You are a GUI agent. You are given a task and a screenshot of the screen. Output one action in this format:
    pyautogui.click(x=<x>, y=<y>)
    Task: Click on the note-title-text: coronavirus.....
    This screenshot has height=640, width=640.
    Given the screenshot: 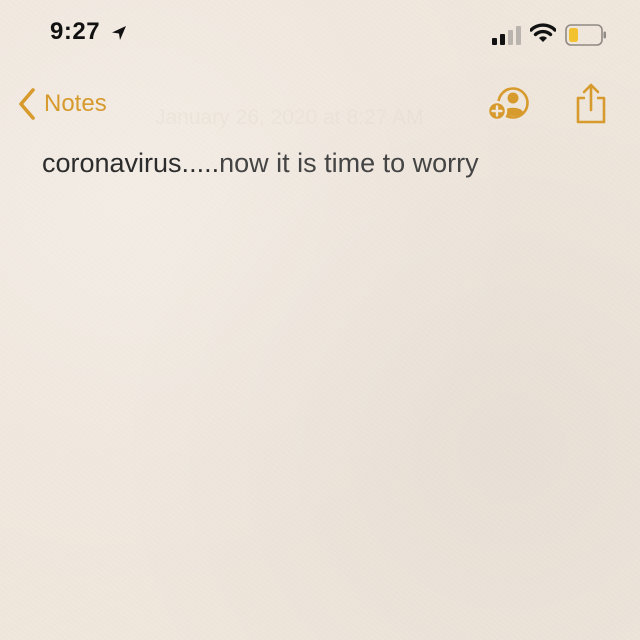 What is the action you would take?
    pyautogui.click(x=131, y=163)
    